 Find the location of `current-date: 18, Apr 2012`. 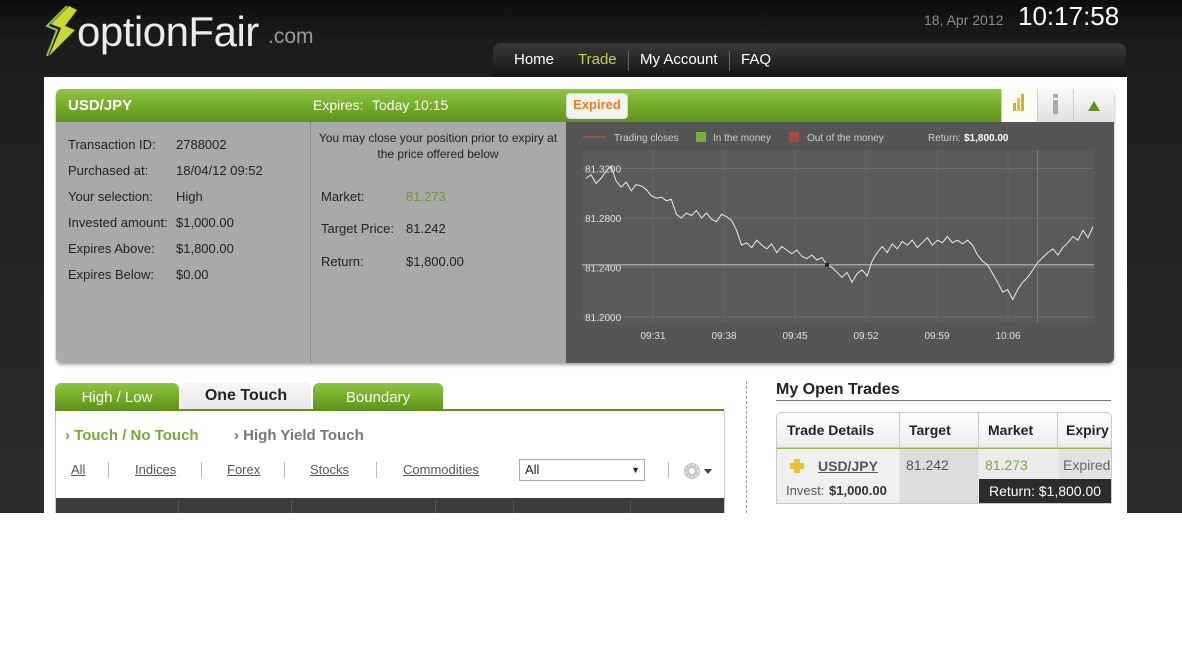

current-date: 18, Apr 2012 is located at coordinates (964, 20).